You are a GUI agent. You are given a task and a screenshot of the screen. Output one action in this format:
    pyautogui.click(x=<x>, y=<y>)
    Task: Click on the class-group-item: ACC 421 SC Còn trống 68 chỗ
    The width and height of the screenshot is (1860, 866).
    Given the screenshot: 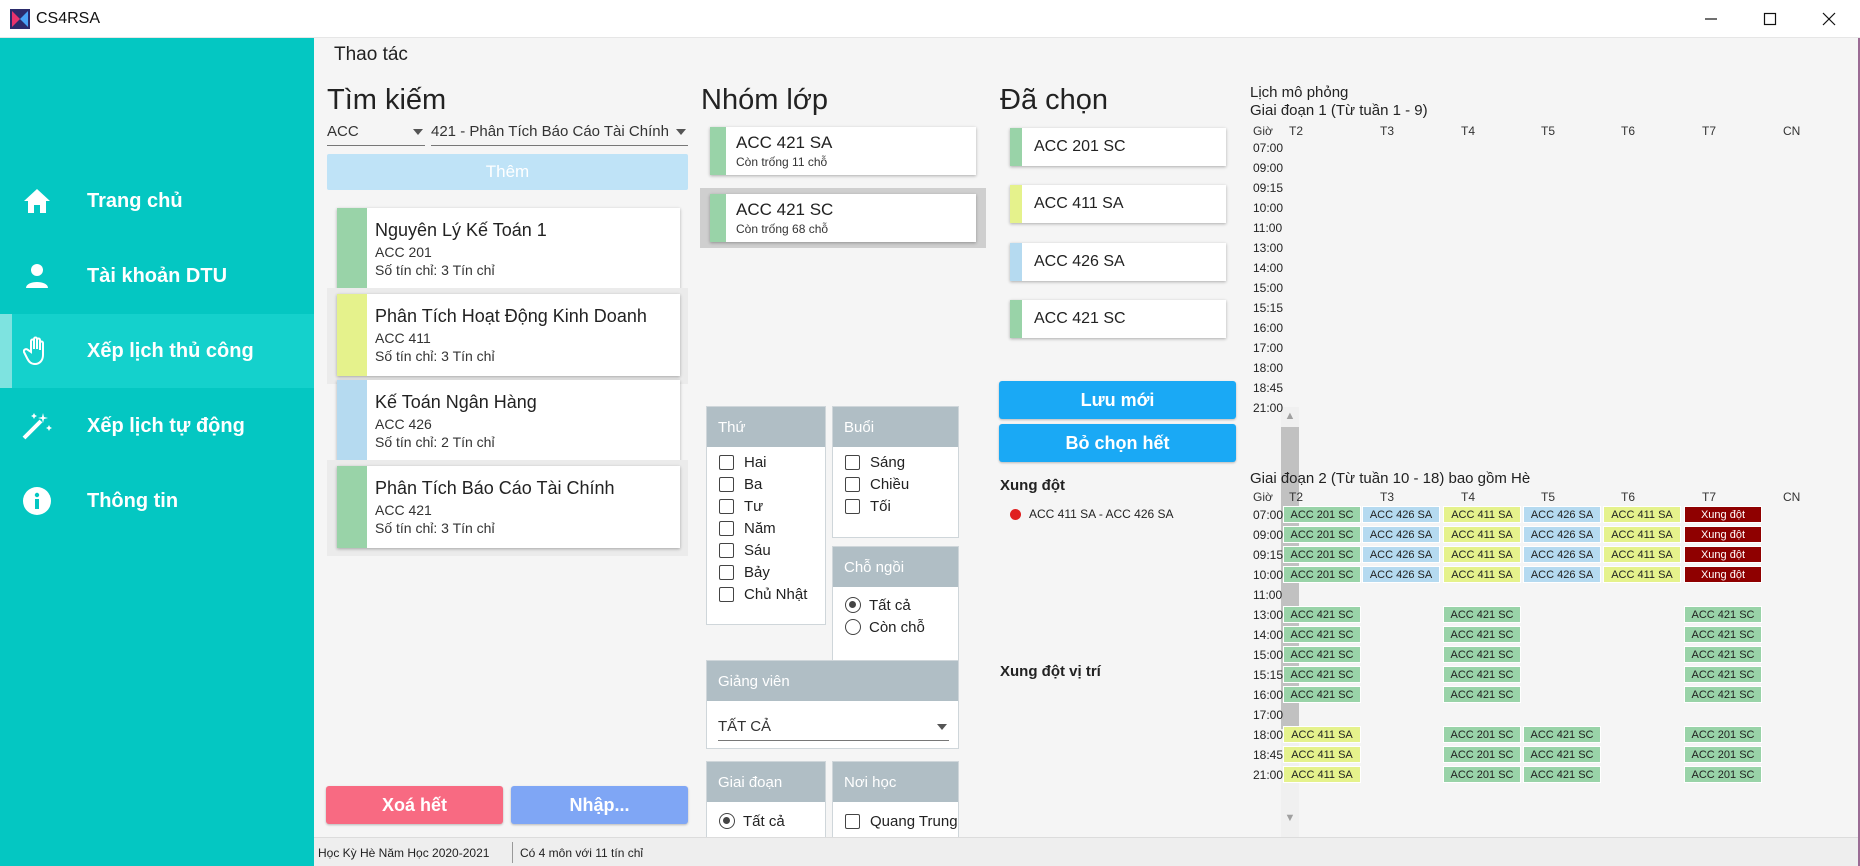 What is the action you would take?
    pyautogui.click(x=843, y=218)
    